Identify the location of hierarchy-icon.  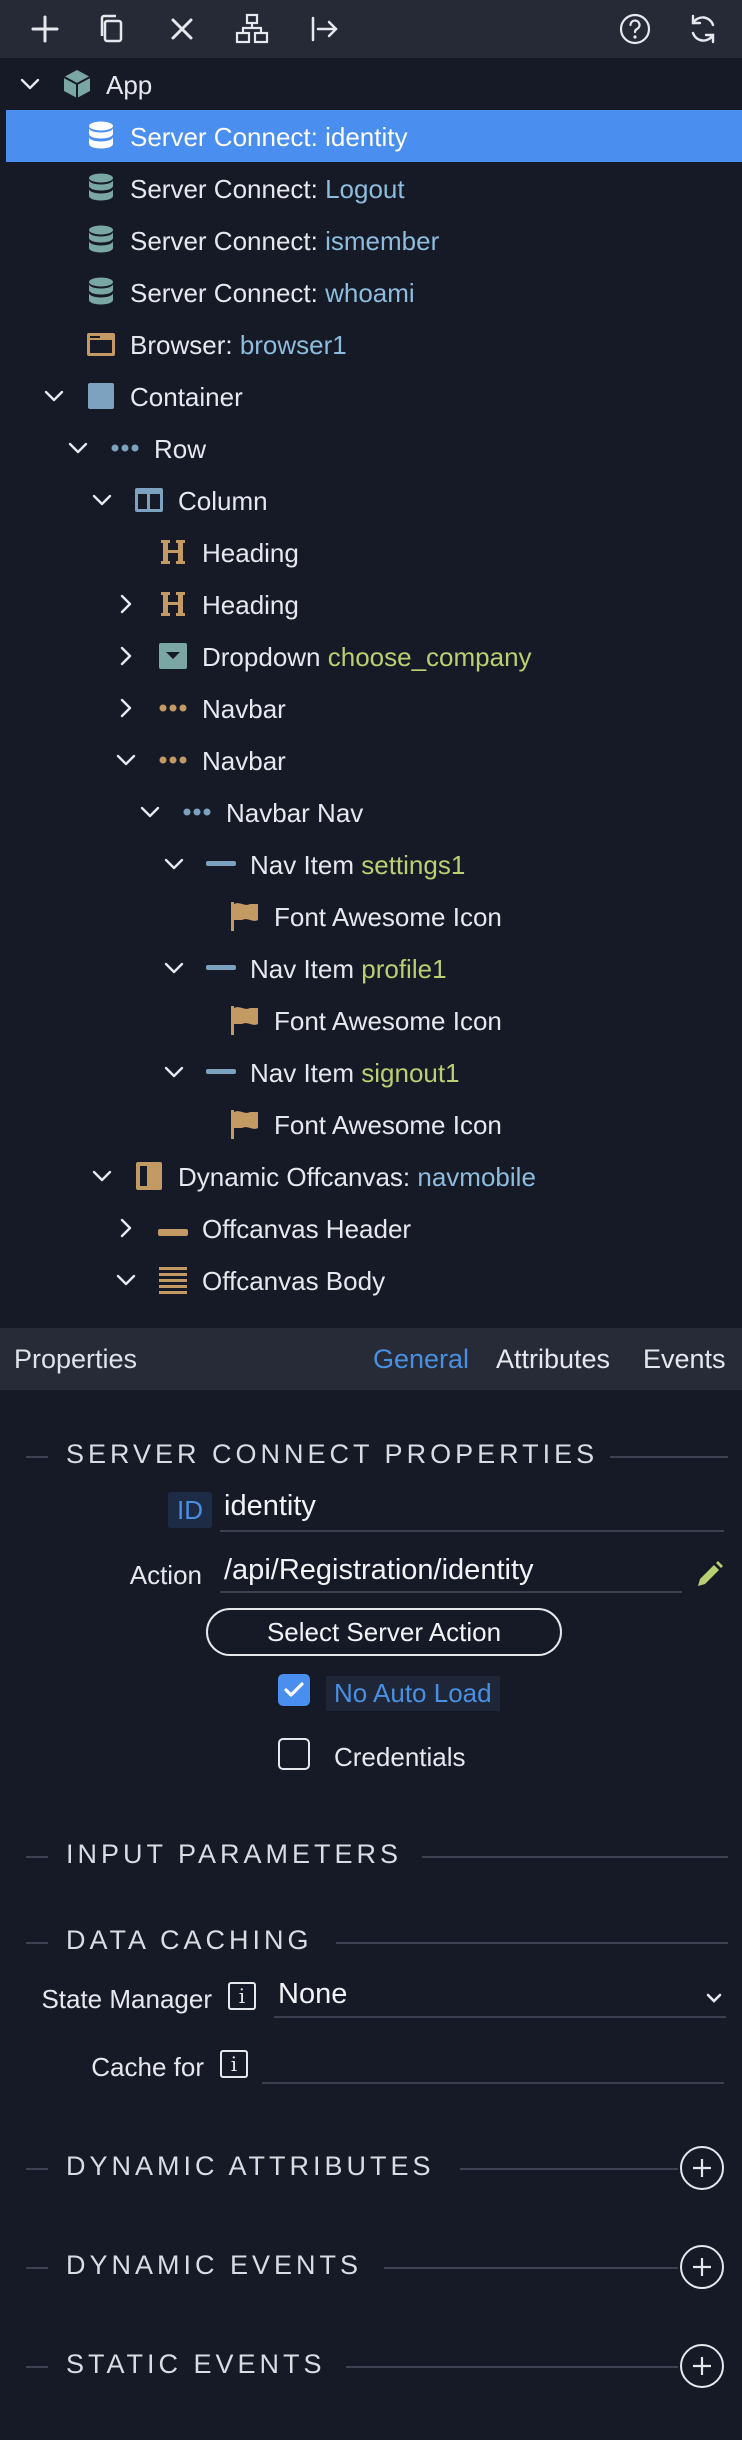
(252, 29).